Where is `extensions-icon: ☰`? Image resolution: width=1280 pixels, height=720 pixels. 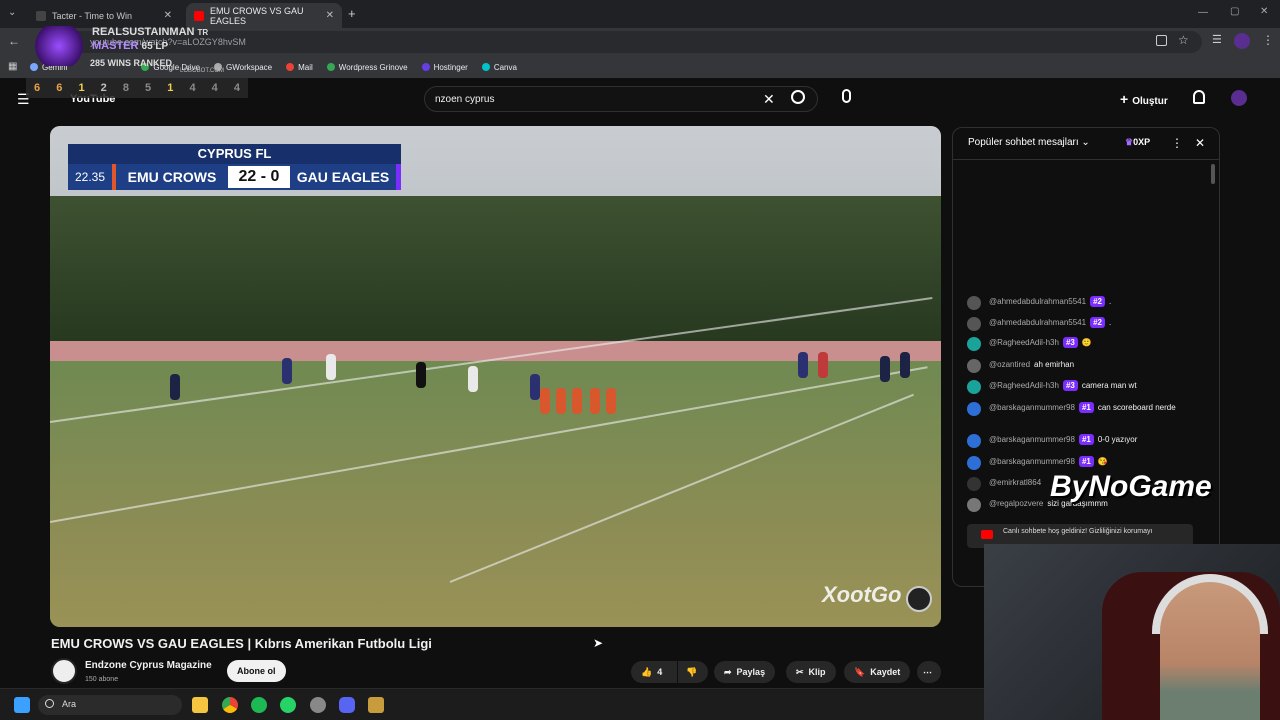 extensions-icon: ☰ is located at coordinates (1217, 39).